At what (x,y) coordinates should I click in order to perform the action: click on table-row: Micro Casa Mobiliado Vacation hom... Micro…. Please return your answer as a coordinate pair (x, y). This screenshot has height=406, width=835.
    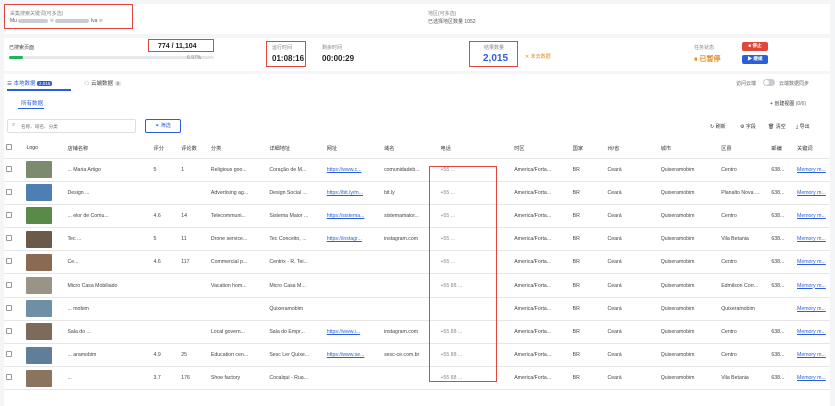
    Looking at the image, I should click on (417, 285).